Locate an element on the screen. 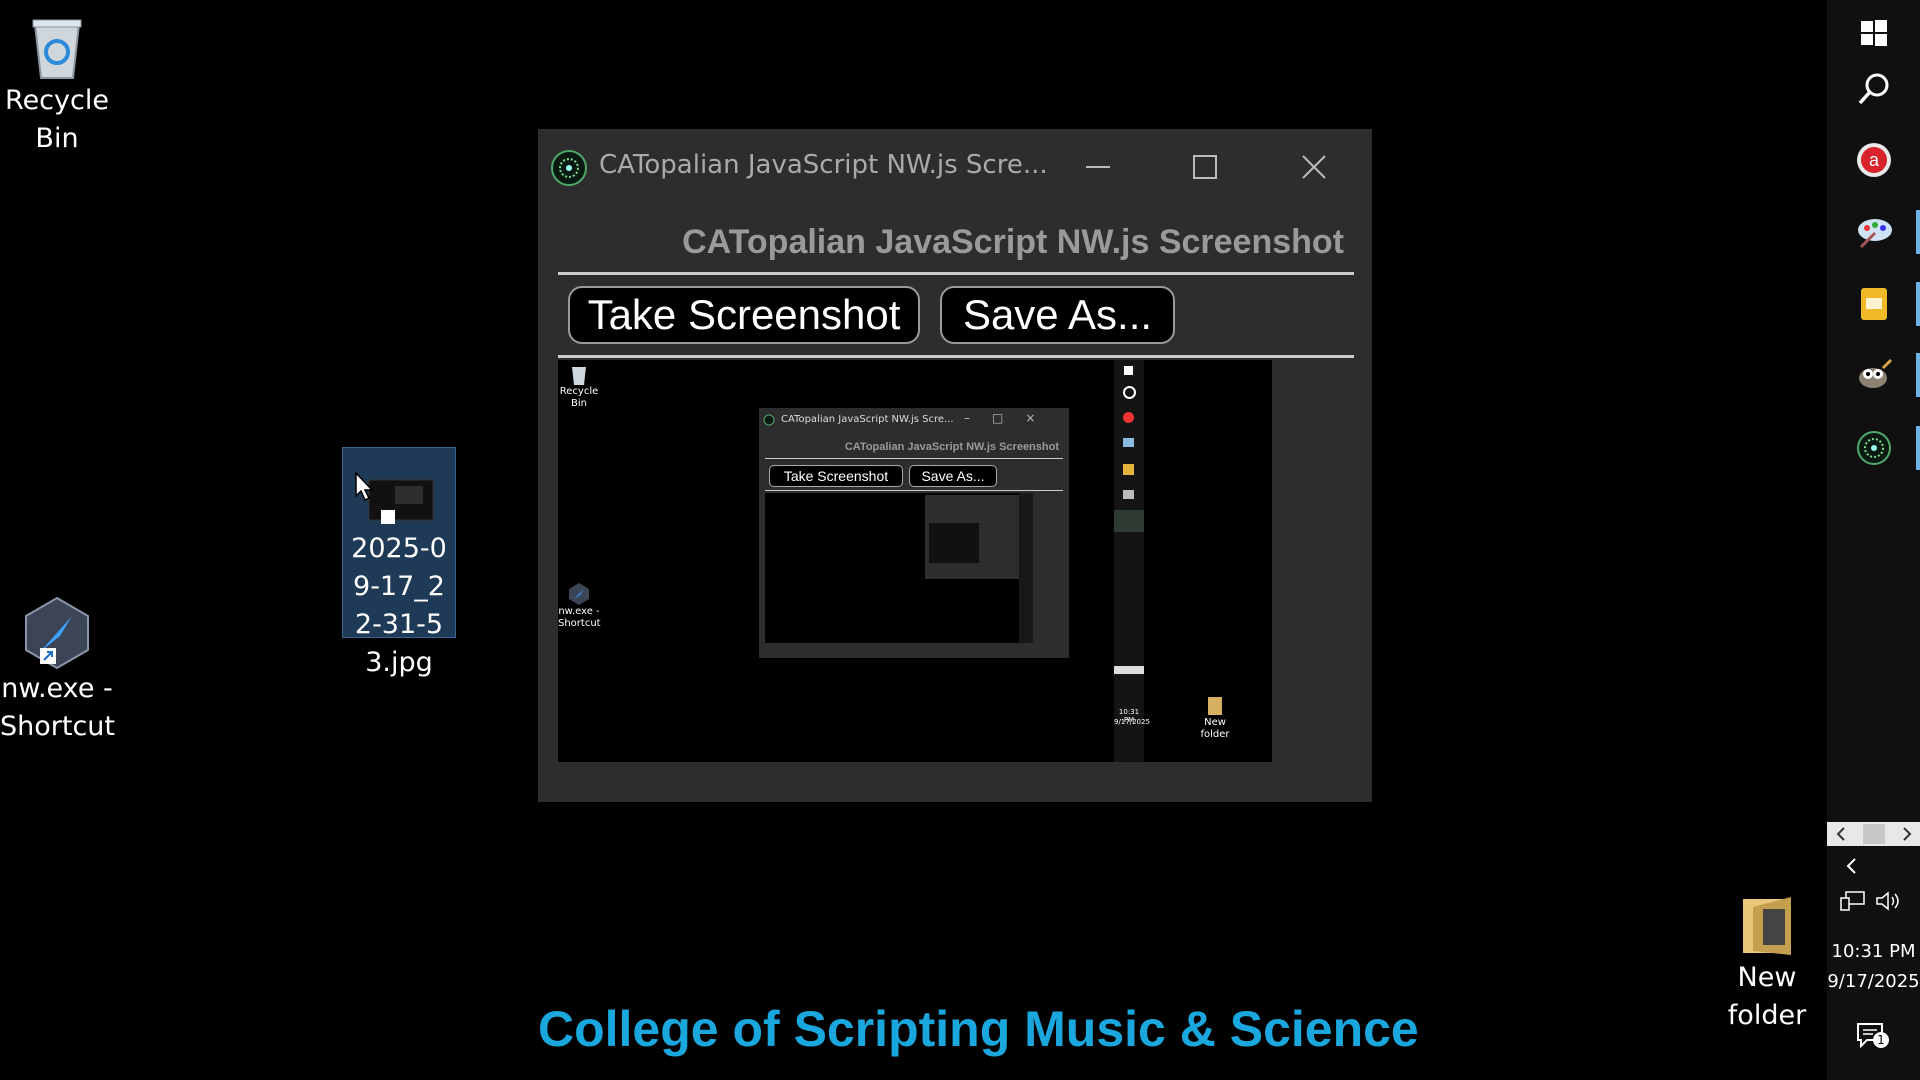  preview-nw-icon: nw.exe - Shortcut is located at coordinates (579, 606).